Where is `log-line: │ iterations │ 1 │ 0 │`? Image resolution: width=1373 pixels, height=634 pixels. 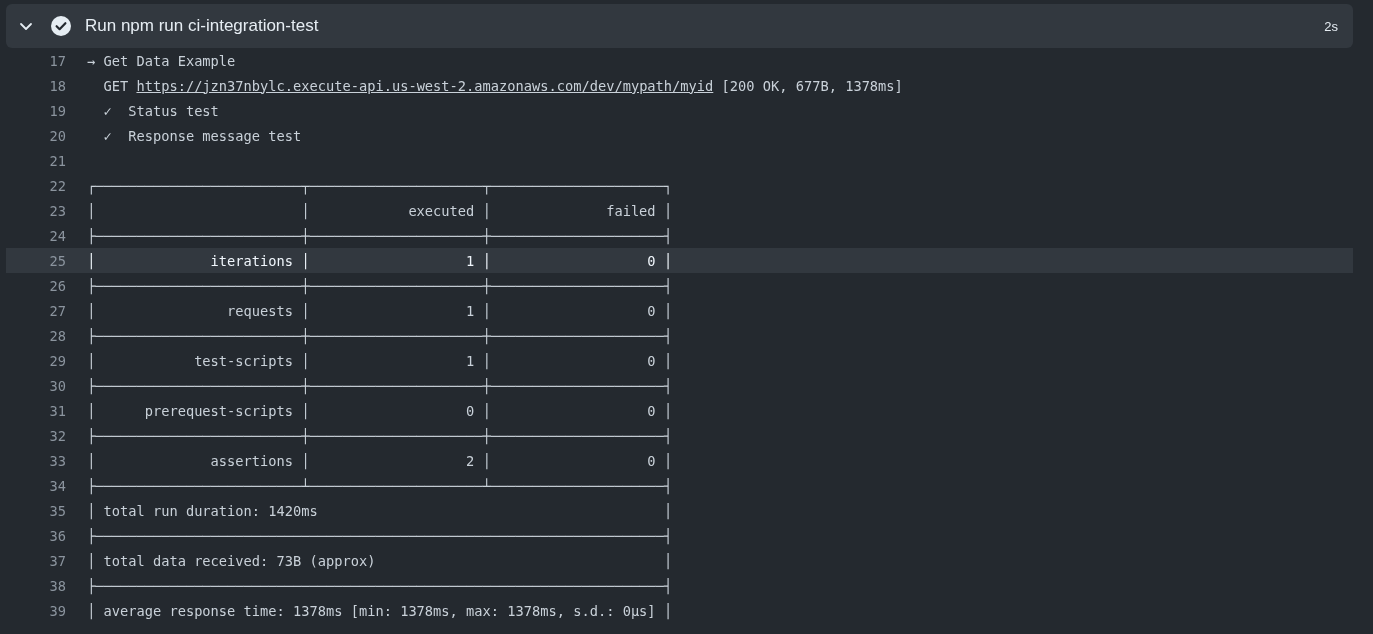 log-line: │ iterations │ 1 │ 0 │ is located at coordinates (380, 260).